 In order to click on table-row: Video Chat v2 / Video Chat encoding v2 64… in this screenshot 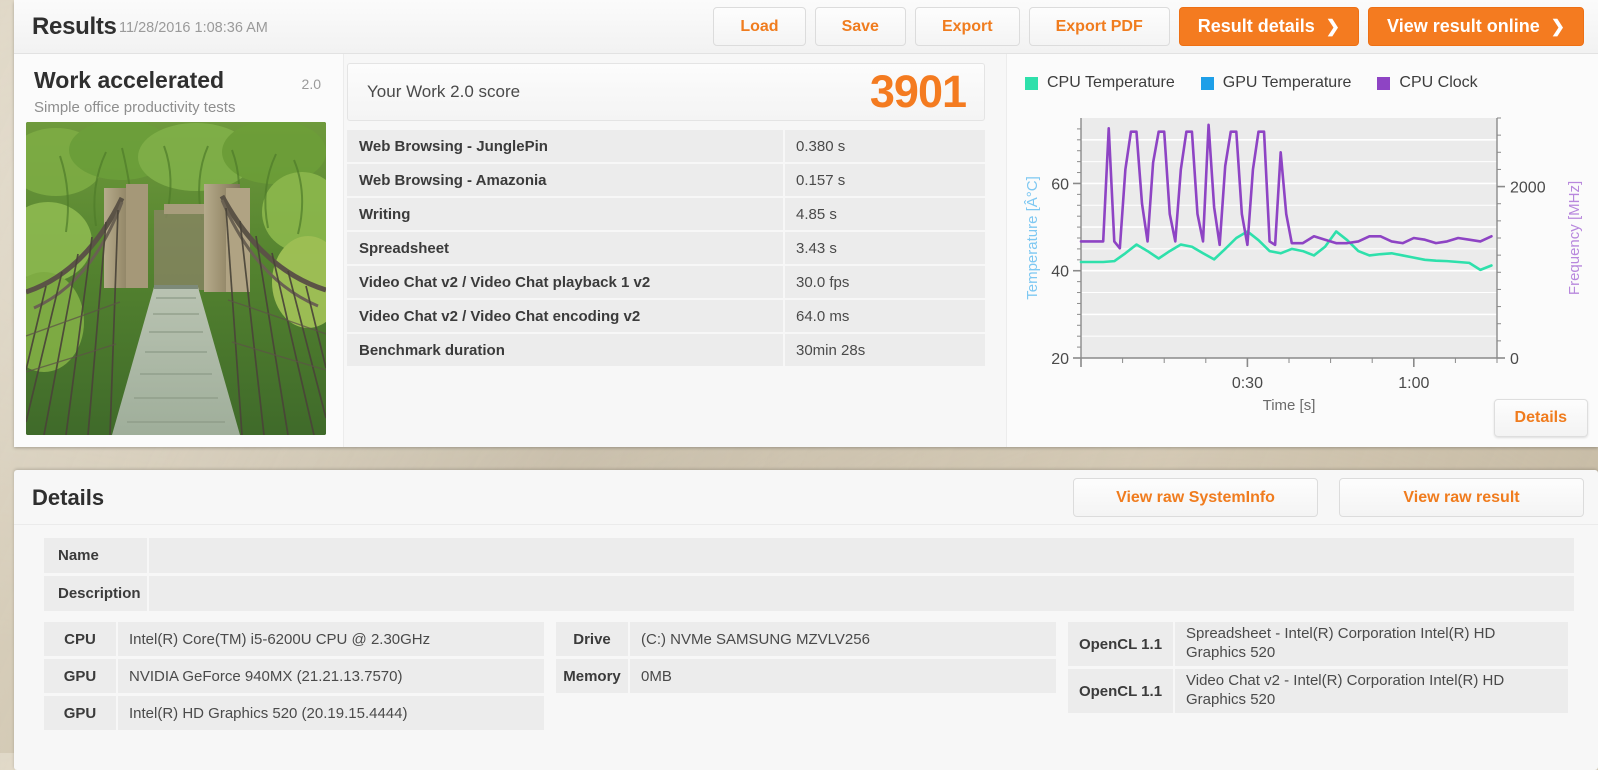, I will do `click(666, 316)`.